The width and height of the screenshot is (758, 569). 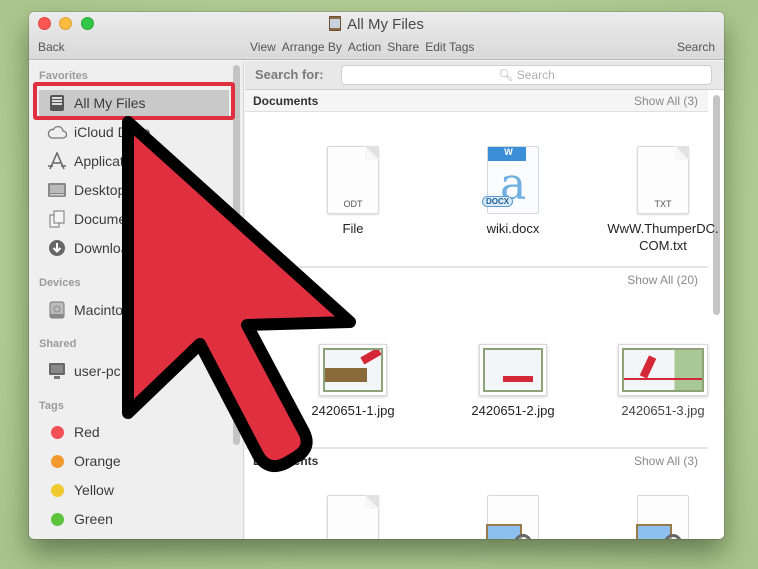 What do you see at coordinates (134, 461) in the screenshot?
I see `sidebar-tag-orange: Orange` at bounding box center [134, 461].